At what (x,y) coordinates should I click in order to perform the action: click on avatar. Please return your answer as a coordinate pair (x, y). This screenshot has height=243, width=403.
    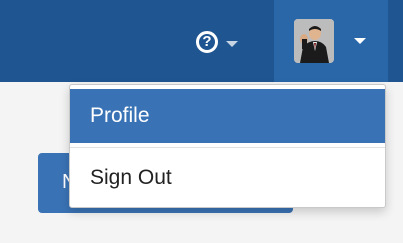
    Looking at the image, I should click on (314, 41).